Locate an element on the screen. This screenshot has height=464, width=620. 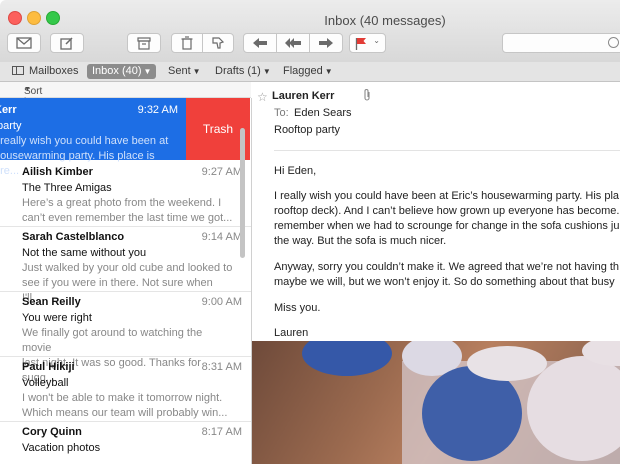
search-input is located at coordinates (561, 43).